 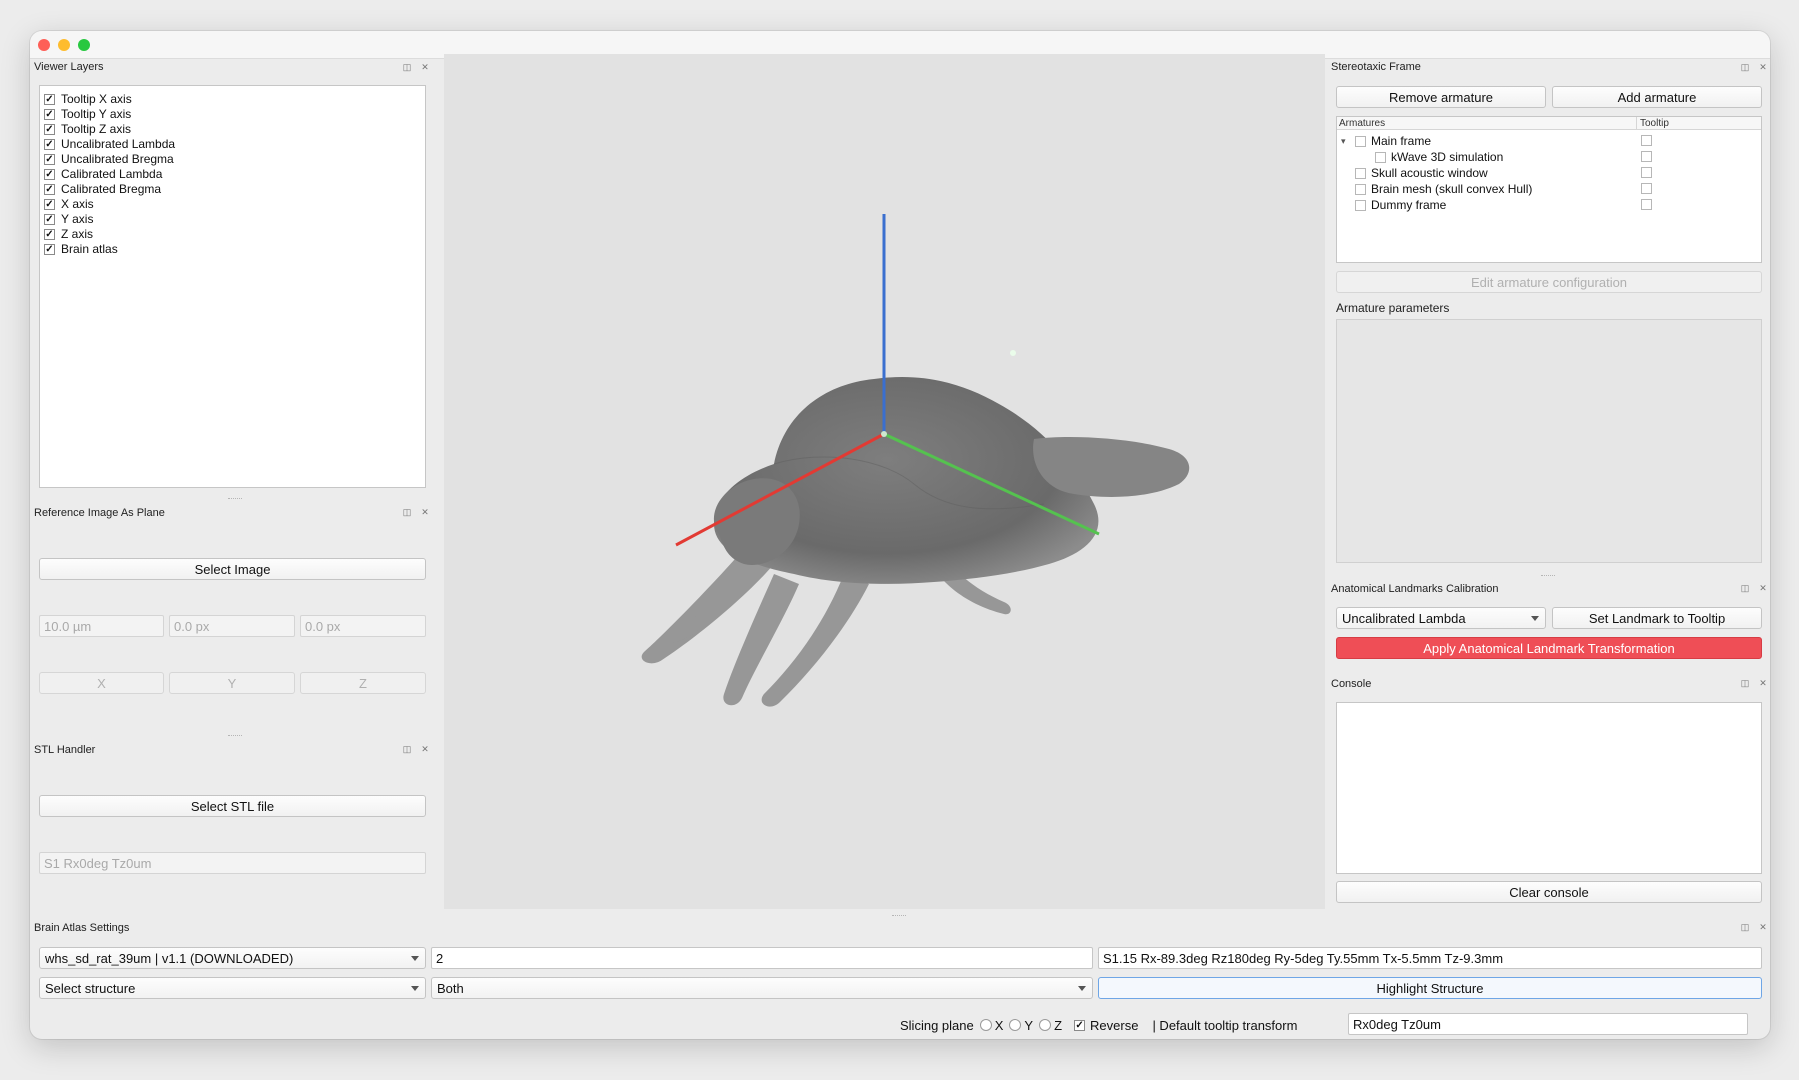 What do you see at coordinates (109, 159) in the screenshot?
I see `layer-item: ✓ Uncalibrated Bregma` at bounding box center [109, 159].